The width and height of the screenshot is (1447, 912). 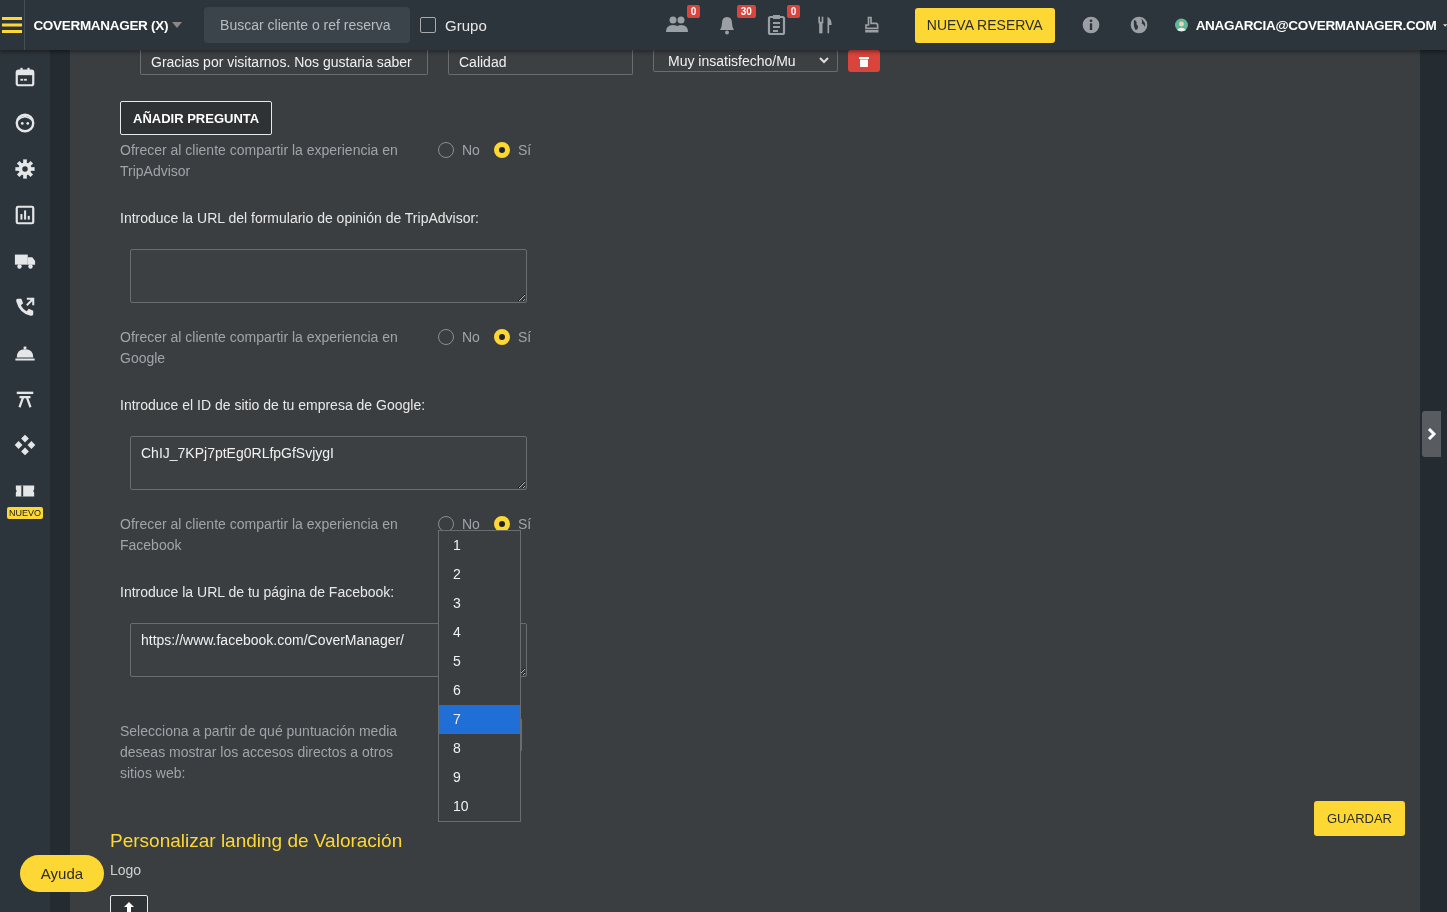 What do you see at coordinates (745, 61) in the screenshot?
I see `scale-select: Muy insatisfecho/Mu` at bounding box center [745, 61].